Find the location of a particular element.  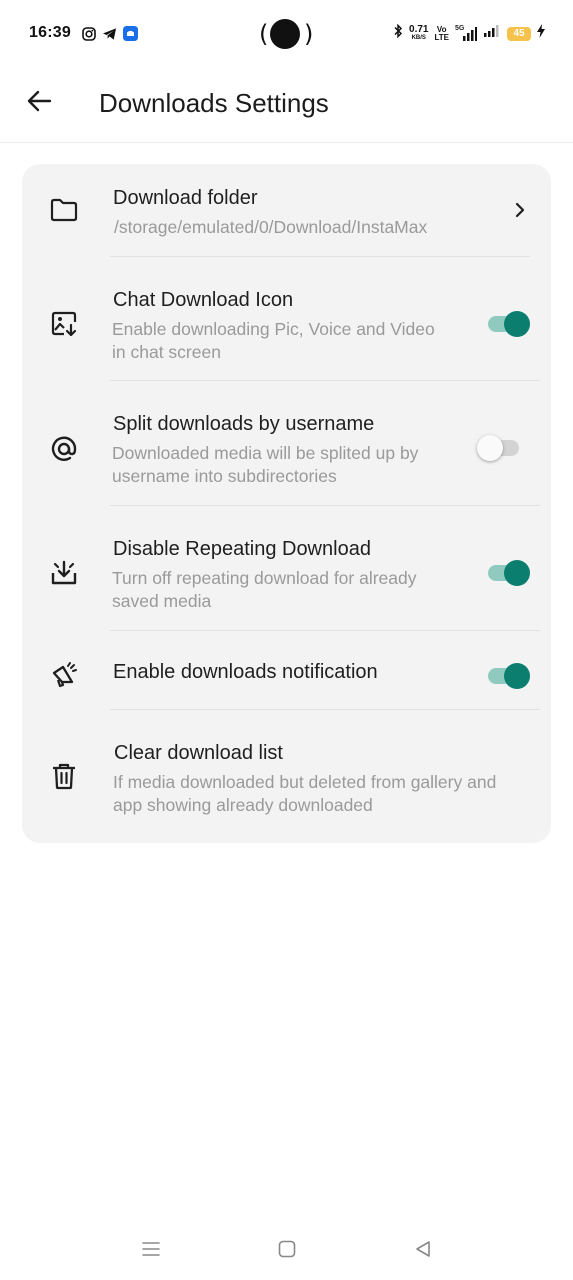

setting-title: Download folder is located at coordinates (185, 198).